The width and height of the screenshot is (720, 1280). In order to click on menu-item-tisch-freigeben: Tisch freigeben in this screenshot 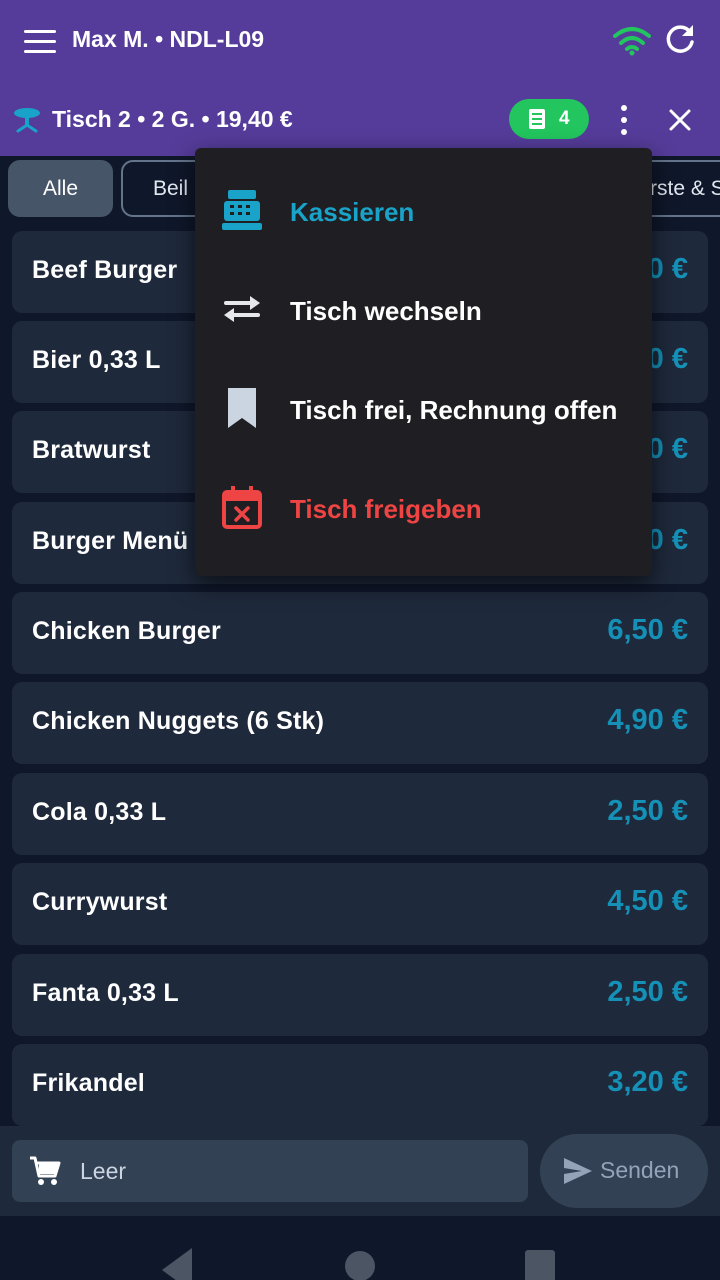, I will do `click(423, 510)`.